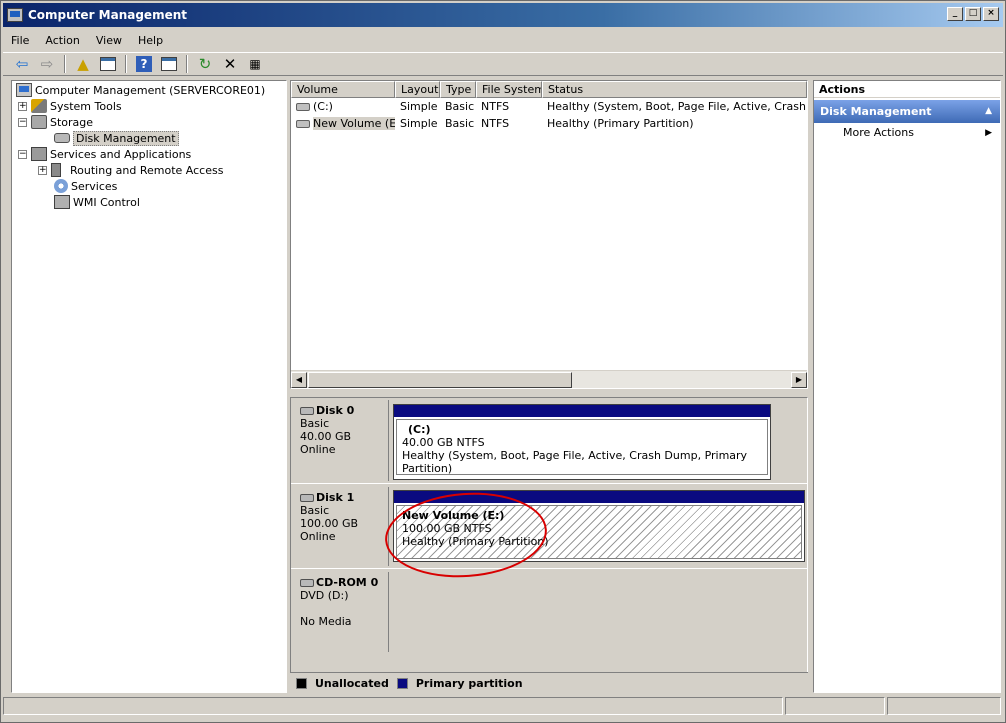  I want to click on disk-name: Disk 0, so click(335, 410).